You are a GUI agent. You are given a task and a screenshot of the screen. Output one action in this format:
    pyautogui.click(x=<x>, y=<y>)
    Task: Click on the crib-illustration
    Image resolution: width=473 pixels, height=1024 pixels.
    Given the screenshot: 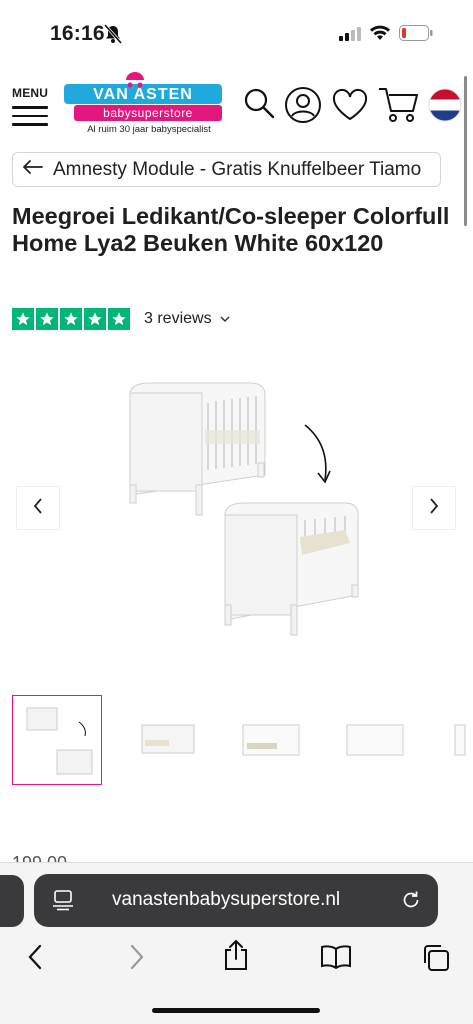 What is the action you would take?
    pyautogui.click(x=244, y=509)
    